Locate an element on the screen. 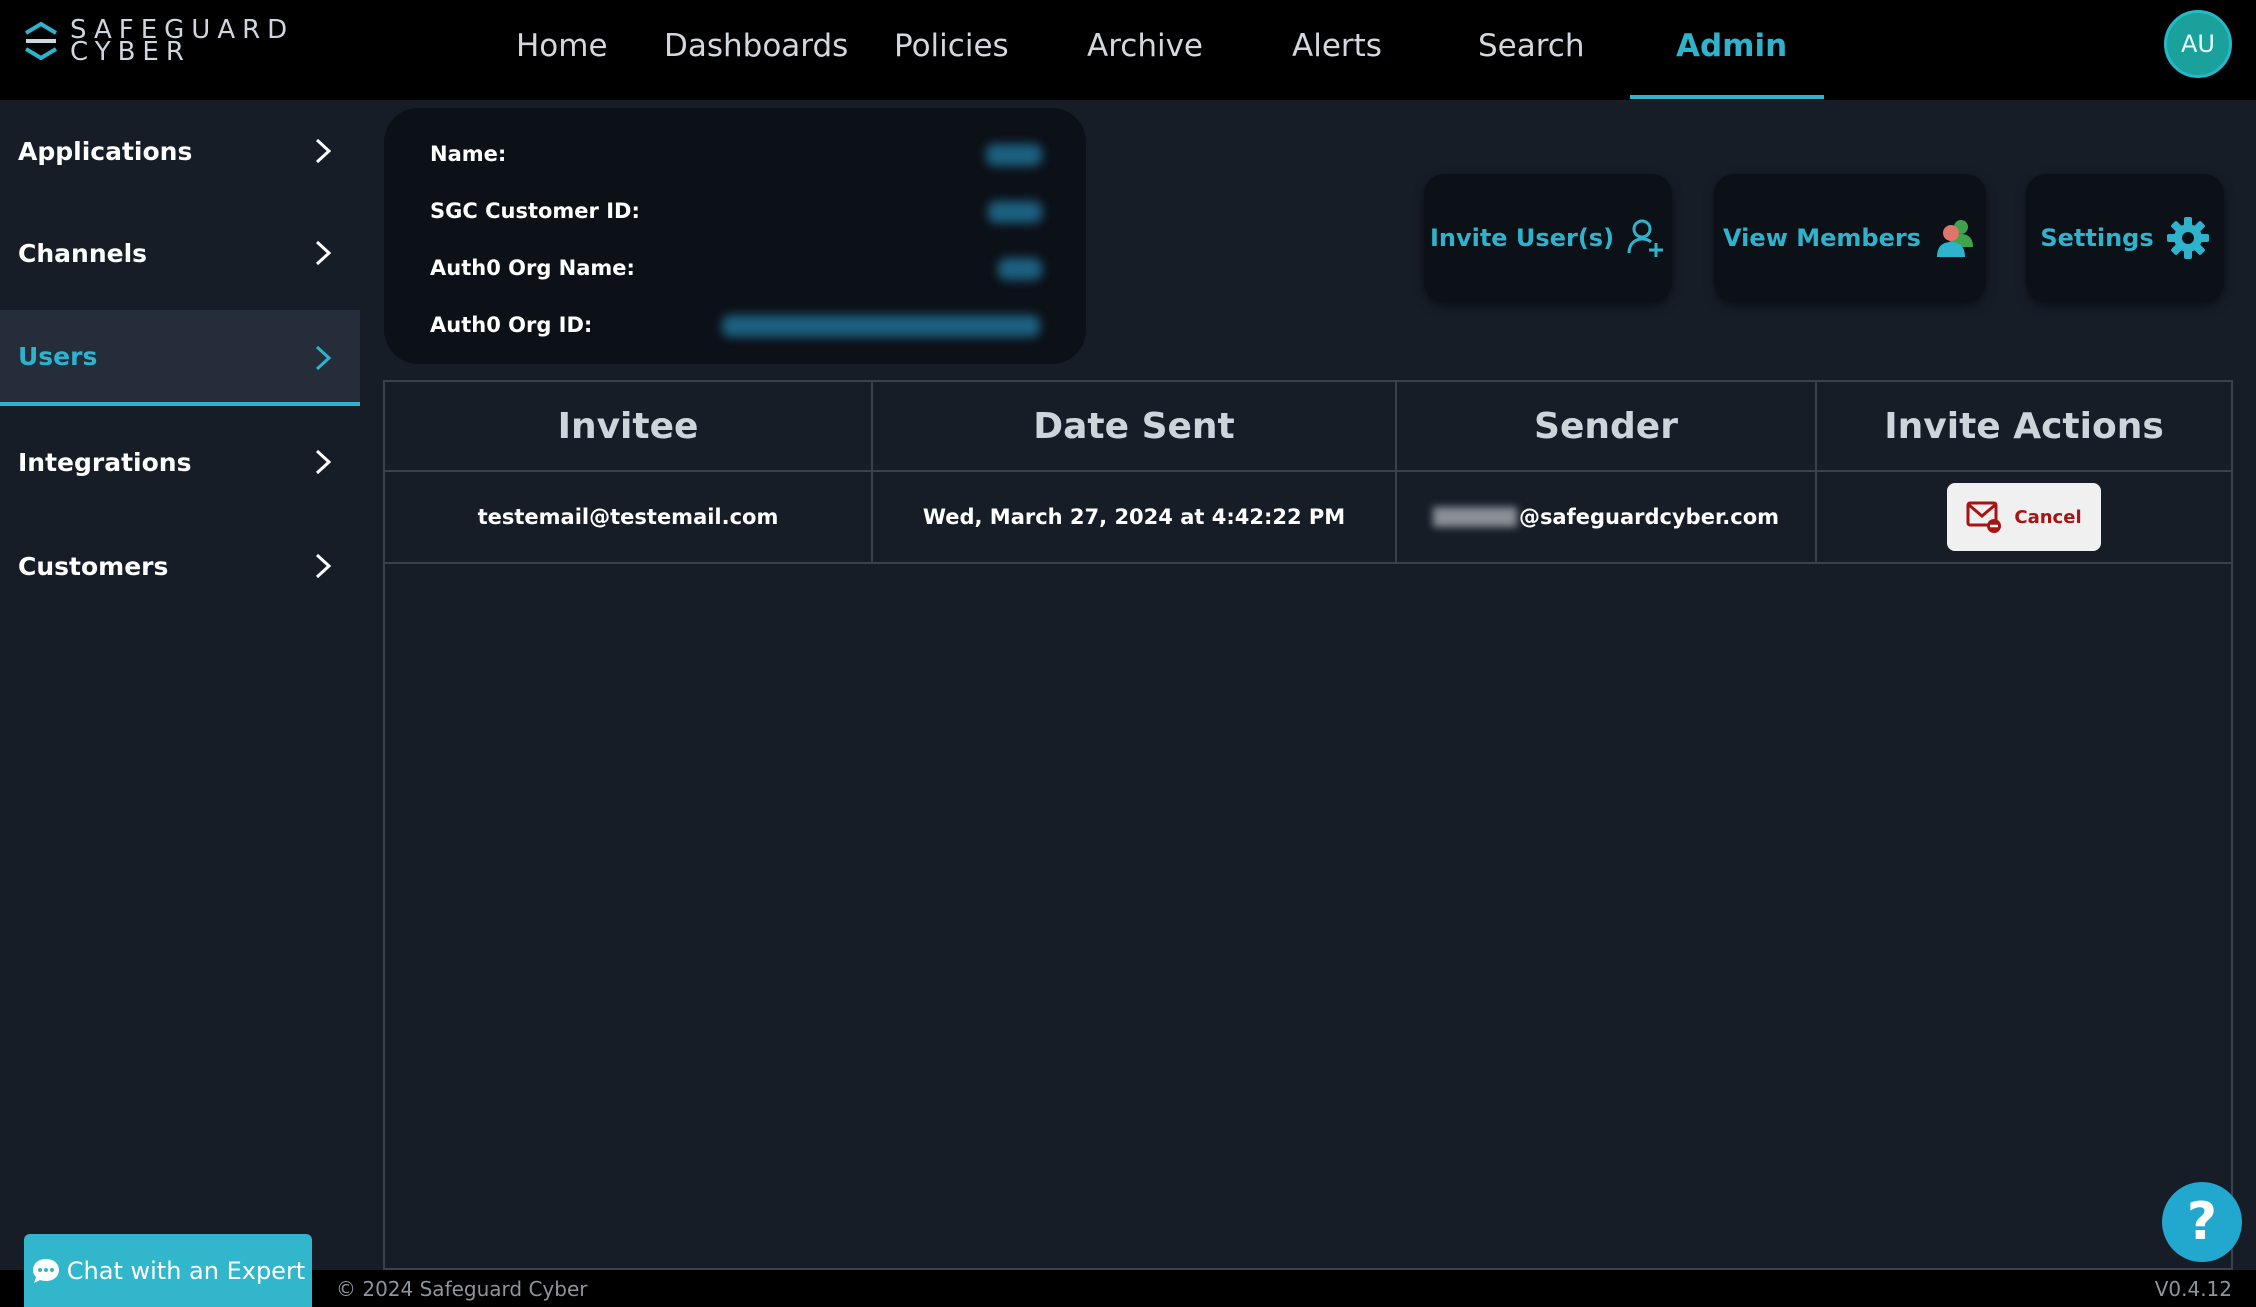 Image resolution: width=2256 pixels, height=1307 pixels. auth0-org-id-label: Auth0 Org ID: is located at coordinates (511, 325).